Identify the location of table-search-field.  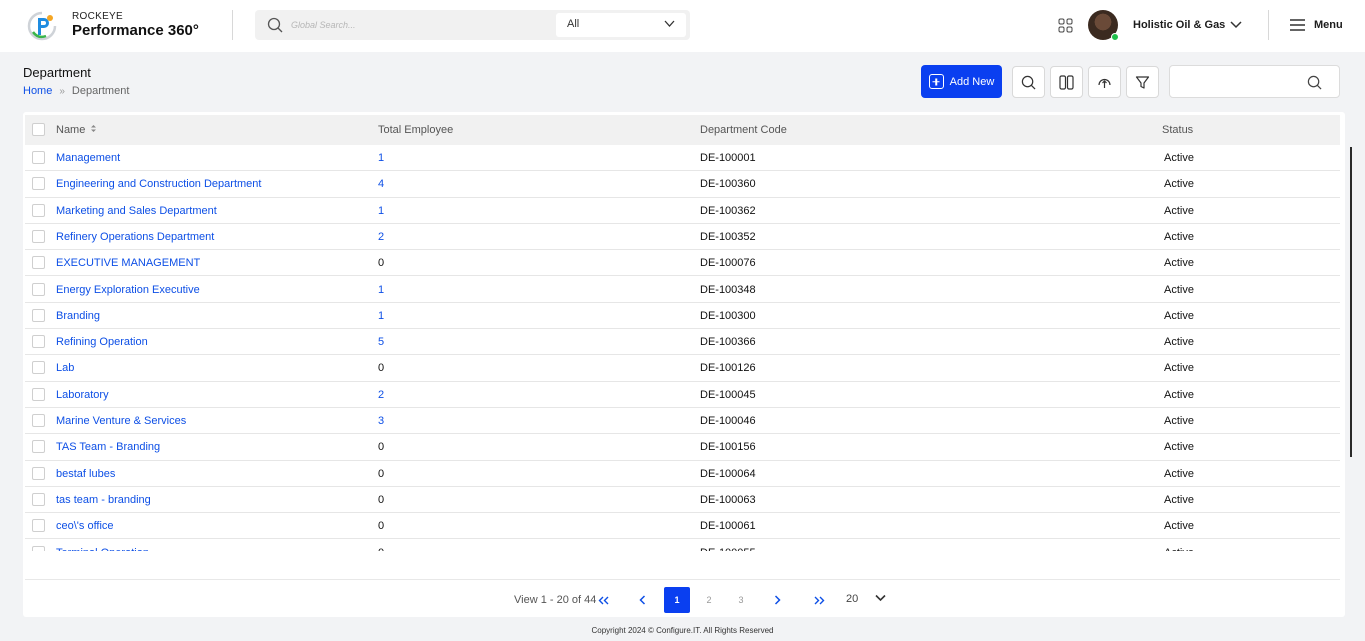
(1254, 81).